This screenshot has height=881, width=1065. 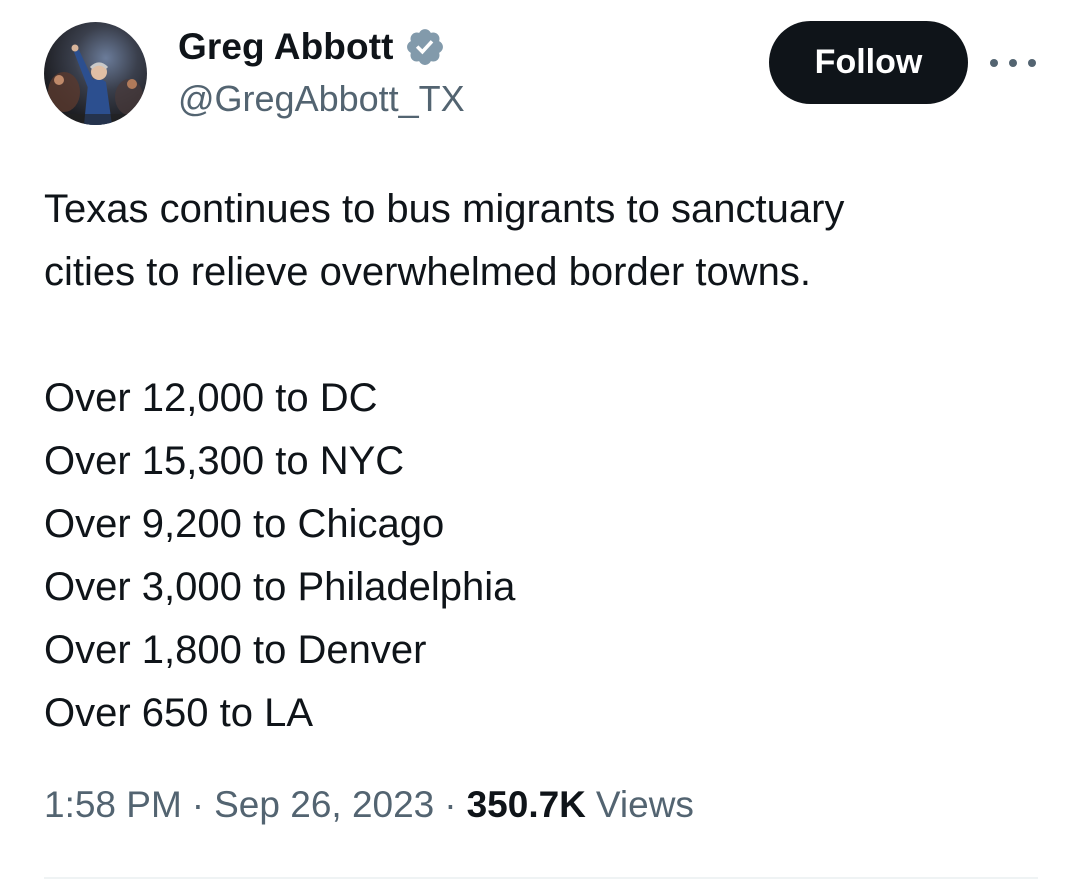 I want to click on tweet-list-item: Over 1,800 to Denver, so click(x=235, y=650).